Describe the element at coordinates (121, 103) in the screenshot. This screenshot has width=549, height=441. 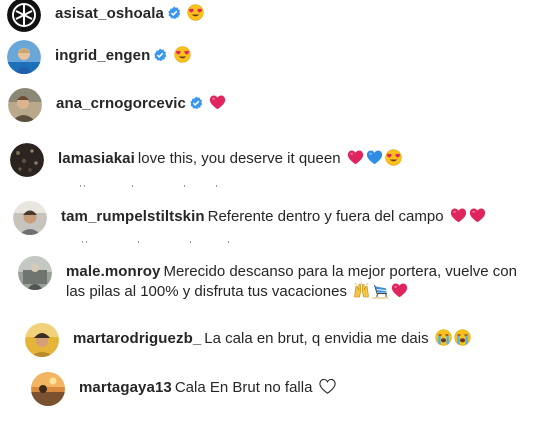
I see `comment-username: ana_crnogorcevic` at that location.